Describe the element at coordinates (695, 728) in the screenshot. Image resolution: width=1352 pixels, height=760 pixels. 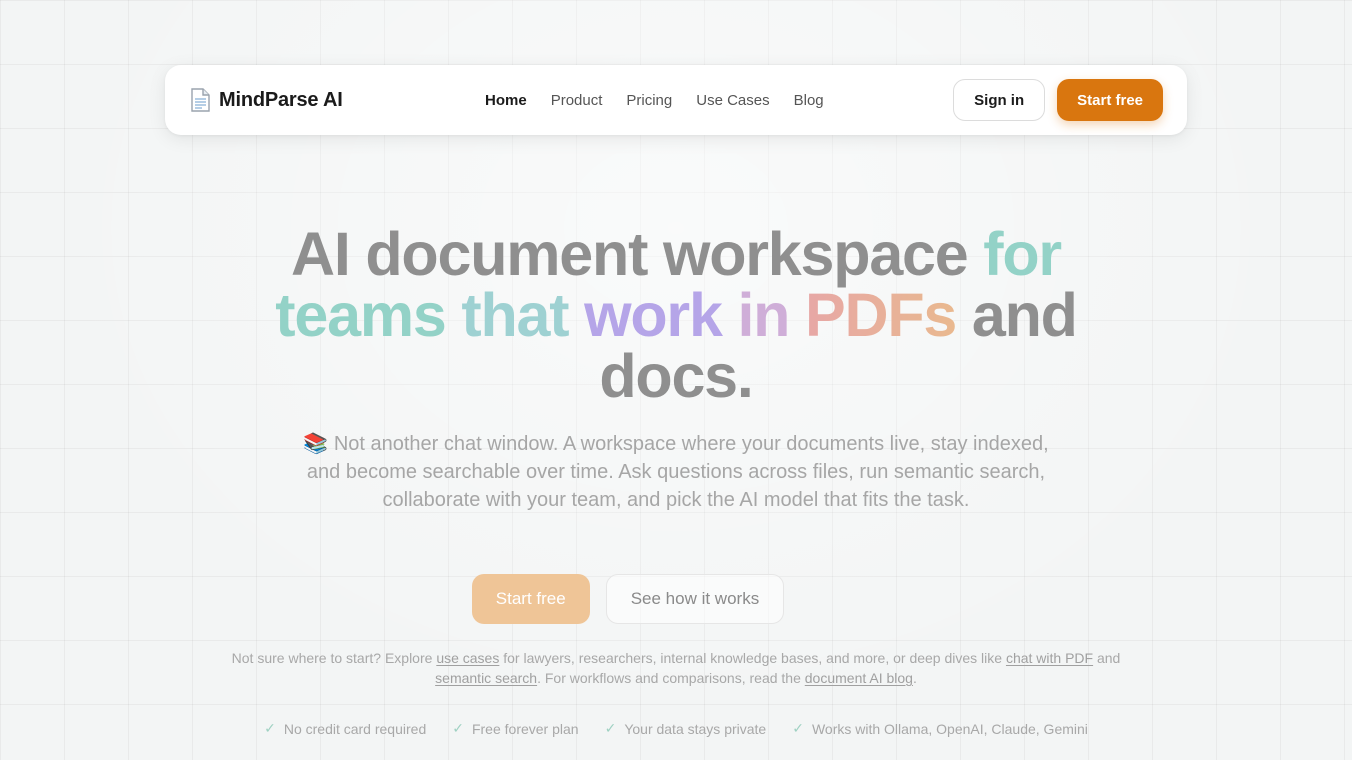
I see `feature-label: Your data stays private` at that location.